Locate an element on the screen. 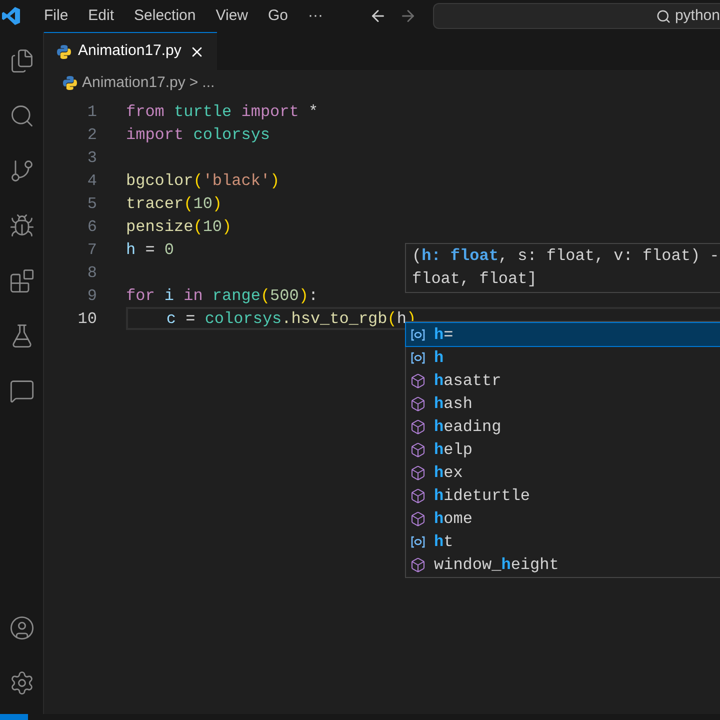 The image size is (720, 720). suggestion-label: ht is located at coordinates (444, 542).